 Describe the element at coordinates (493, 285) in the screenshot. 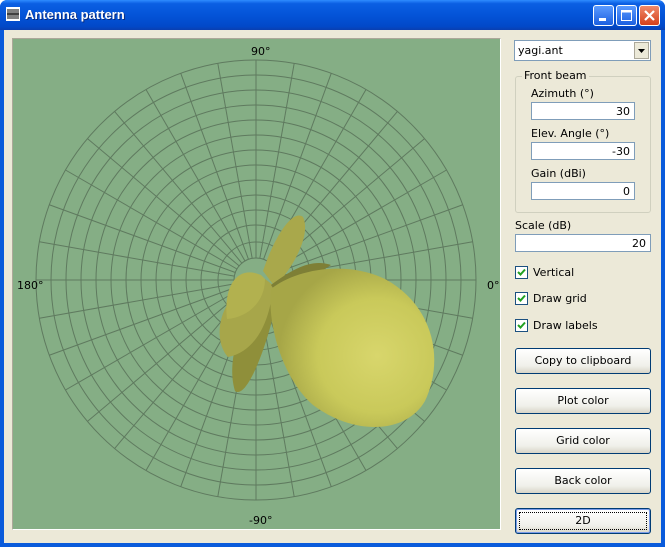

I see `label-0: 0°` at that location.